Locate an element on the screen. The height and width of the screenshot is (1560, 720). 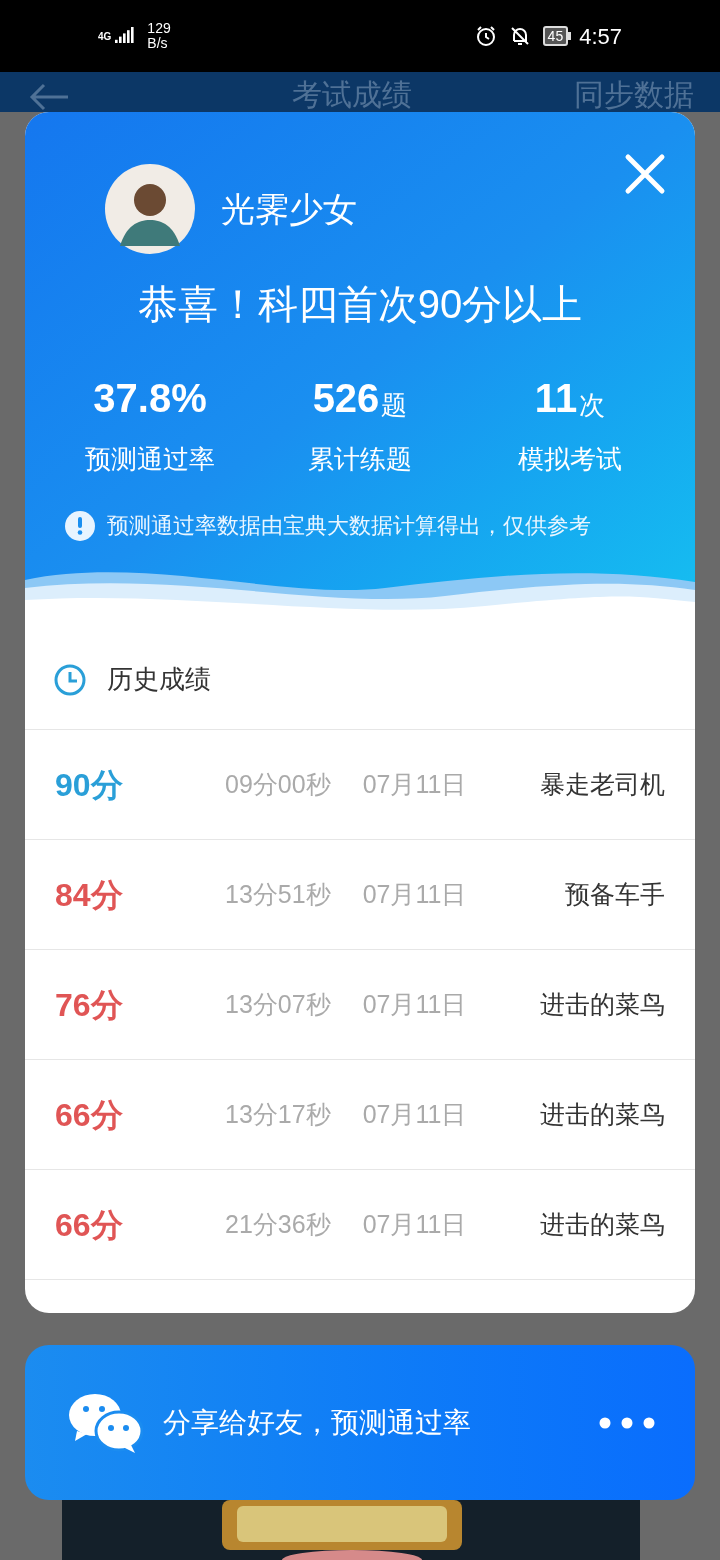
user-name: 光霁少女 is located at coordinates (289, 209).